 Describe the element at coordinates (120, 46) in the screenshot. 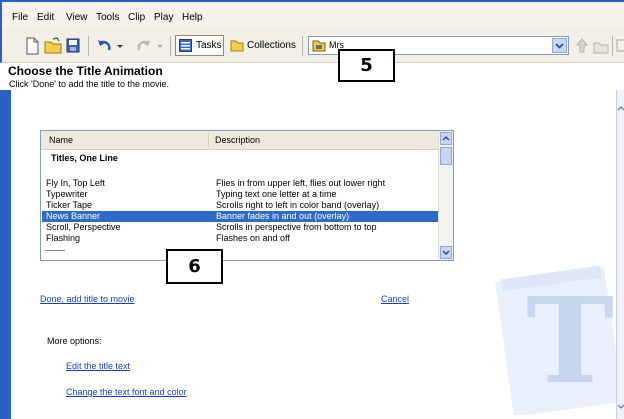

I see `undo-dropdown-icon` at that location.